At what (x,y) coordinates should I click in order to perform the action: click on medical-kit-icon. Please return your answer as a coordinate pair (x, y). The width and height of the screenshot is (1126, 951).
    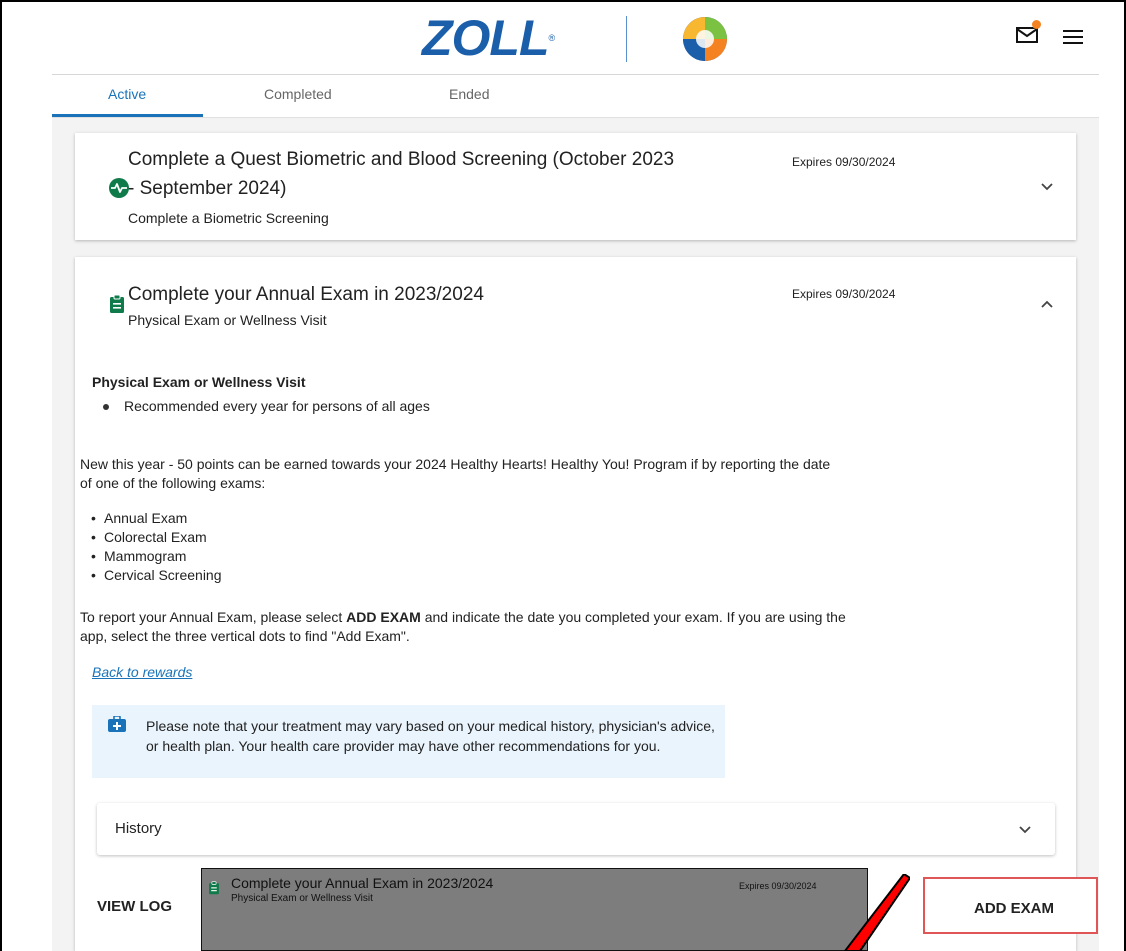
    Looking at the image, I should click on (117, 724).